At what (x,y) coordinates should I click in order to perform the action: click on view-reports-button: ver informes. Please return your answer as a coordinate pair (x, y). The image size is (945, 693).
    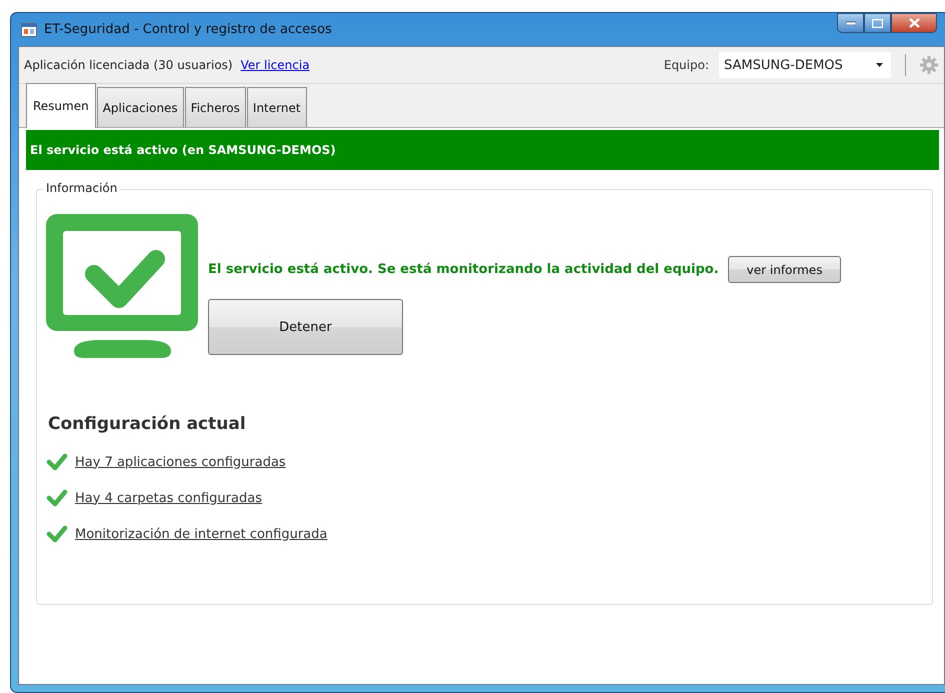
    Looking at the image, I should click on (785, 269).